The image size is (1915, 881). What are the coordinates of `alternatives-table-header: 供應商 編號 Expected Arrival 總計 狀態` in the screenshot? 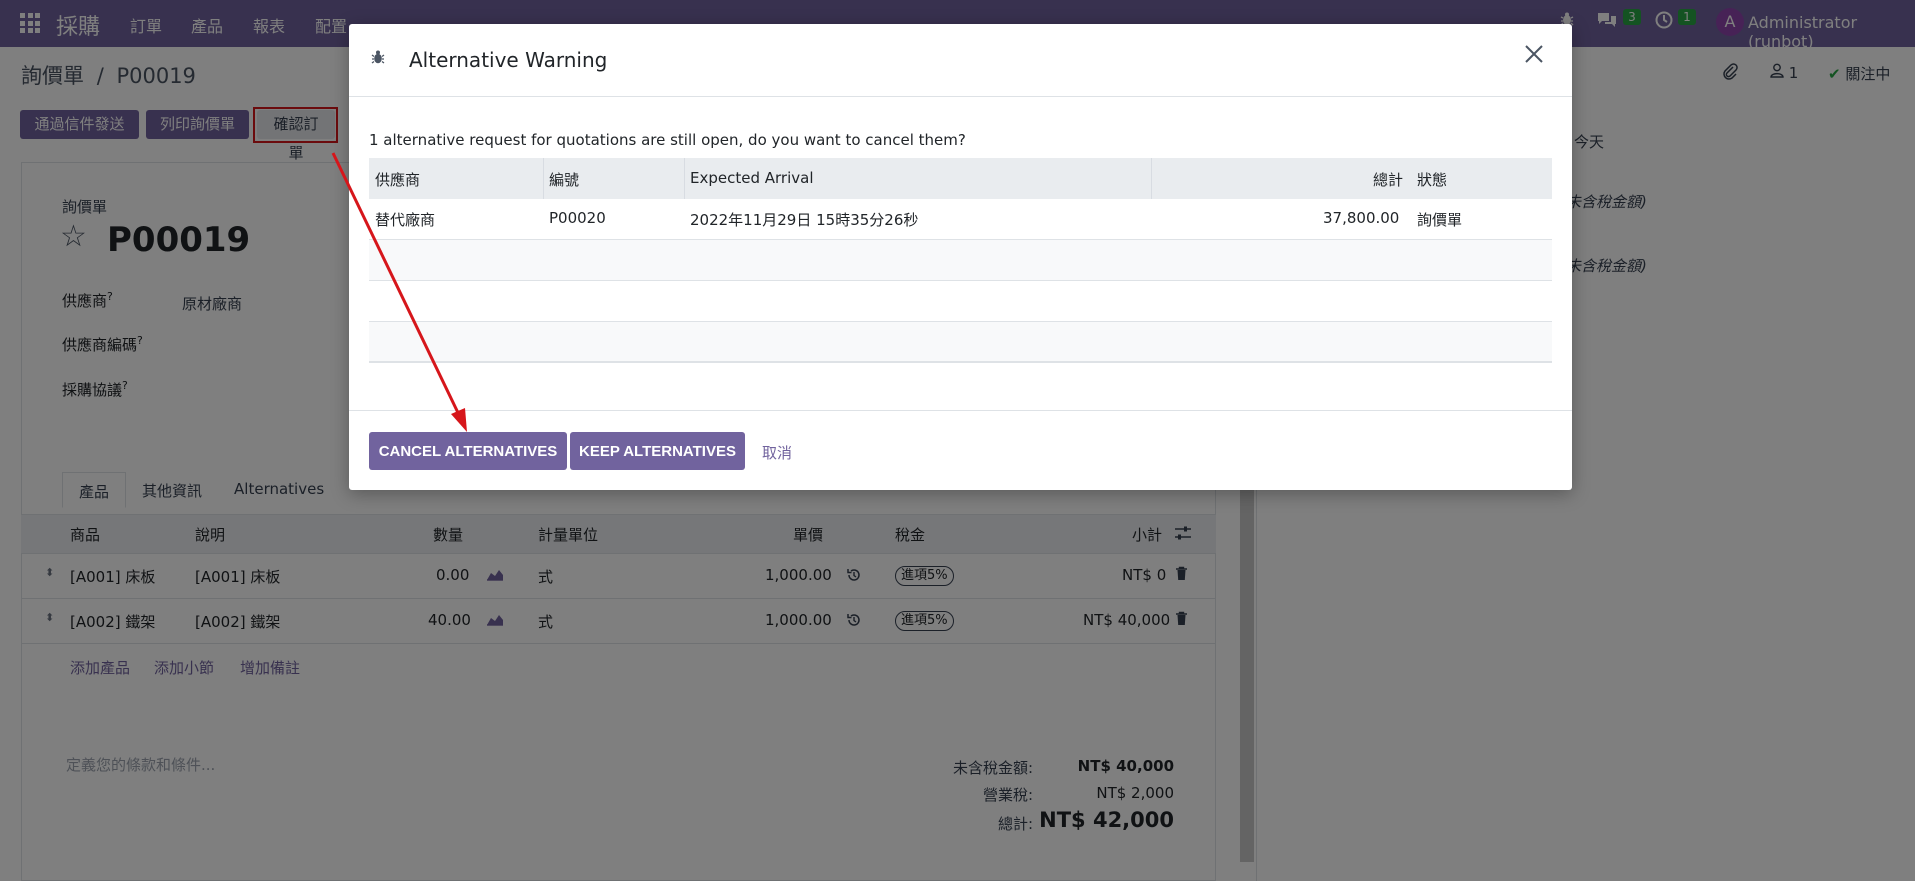 It's located at (960, 178).